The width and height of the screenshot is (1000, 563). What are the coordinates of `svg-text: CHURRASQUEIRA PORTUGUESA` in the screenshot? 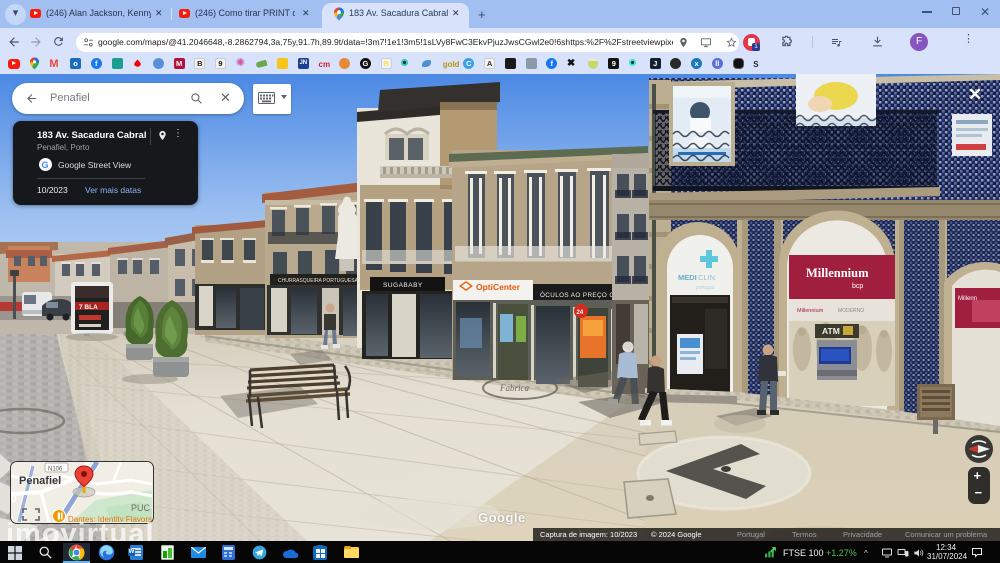 It's located at (318, 281).